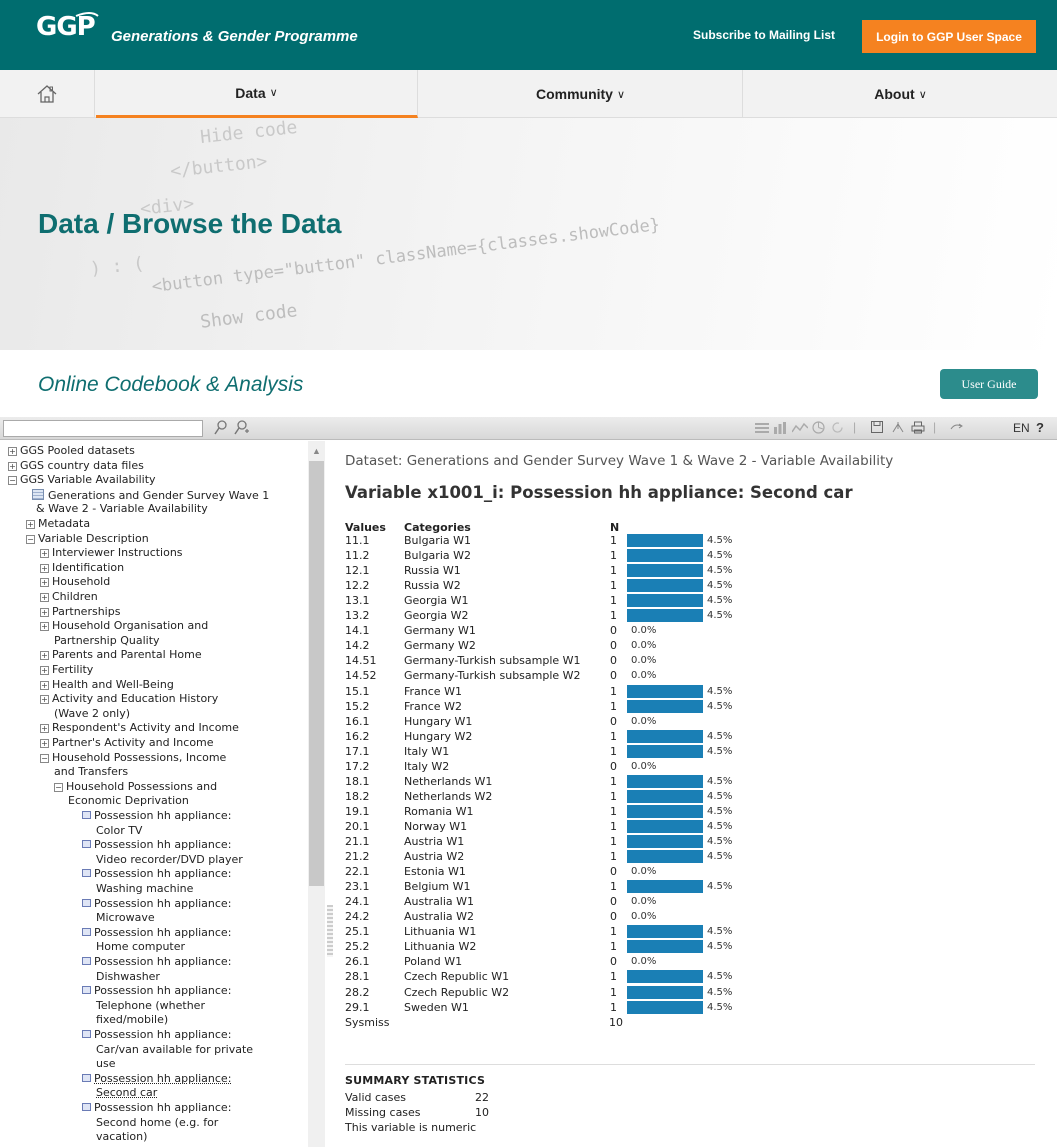  Describe the element at coordinates (1040, 427) in the screenshot. I see `help-button: ?` at that location.